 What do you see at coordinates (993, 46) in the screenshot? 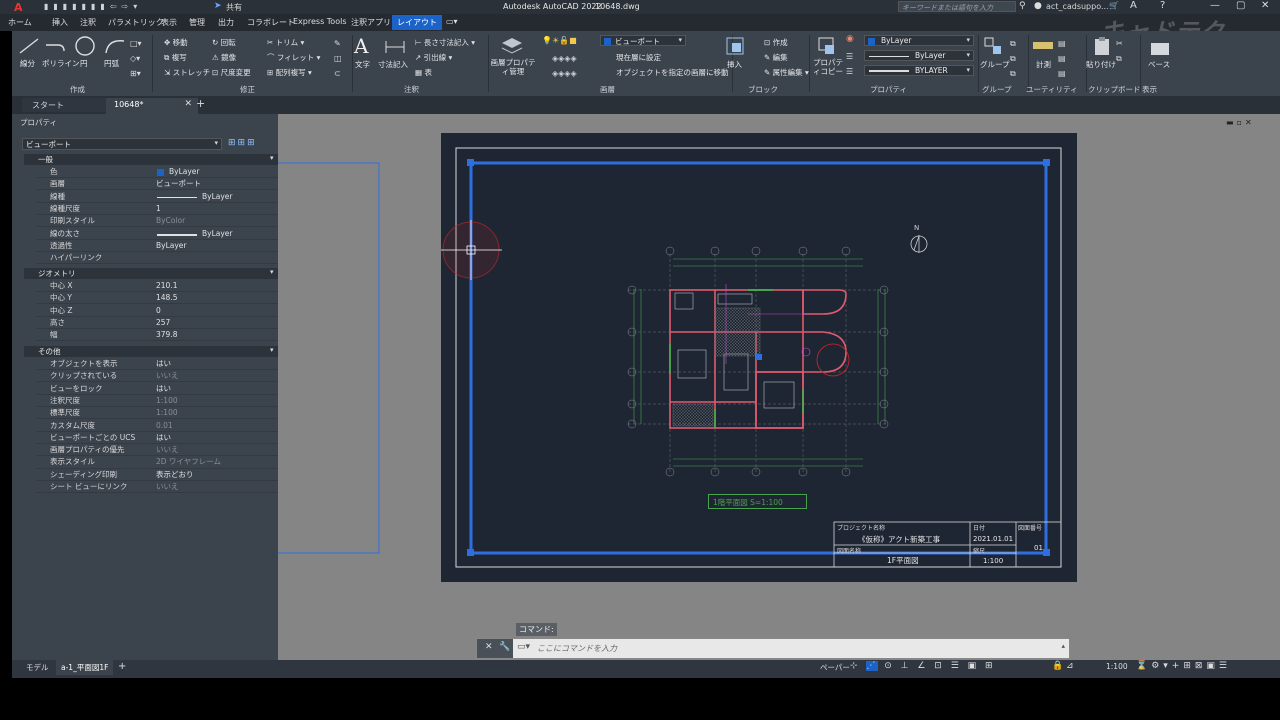
I see `group-icon` at bounding box center [993, 46].